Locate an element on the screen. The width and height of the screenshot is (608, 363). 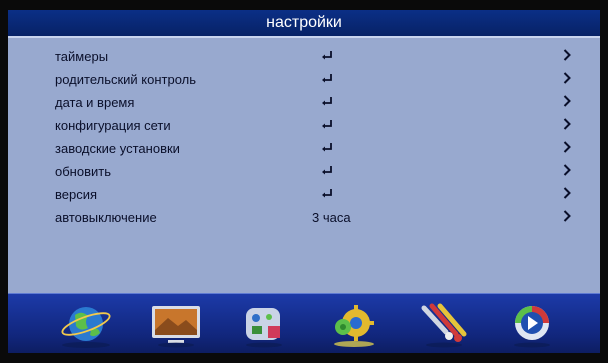
menu-item-network-config: конфигурация сети is located at coordinates (304, 125).